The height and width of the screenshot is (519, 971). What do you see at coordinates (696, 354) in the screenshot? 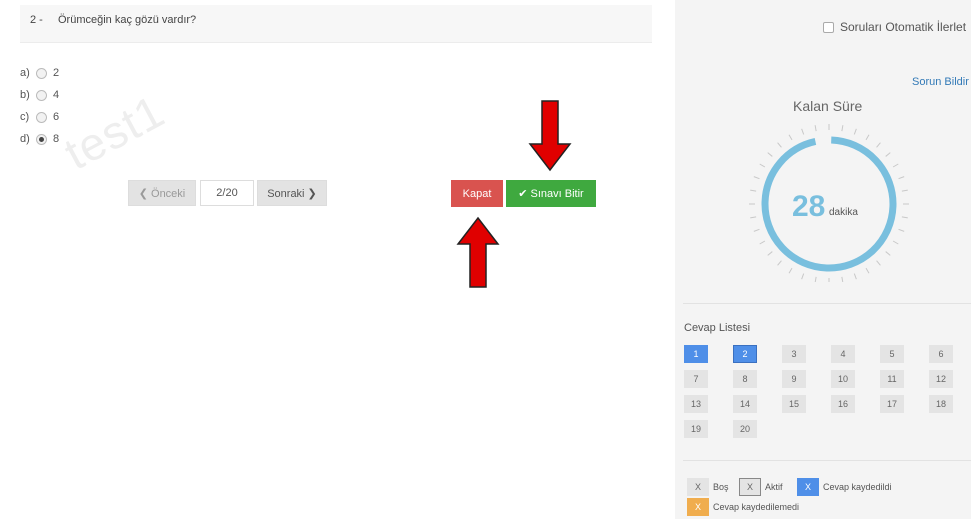
I see `answer-cell: 1` at bounding box center [696, 354].